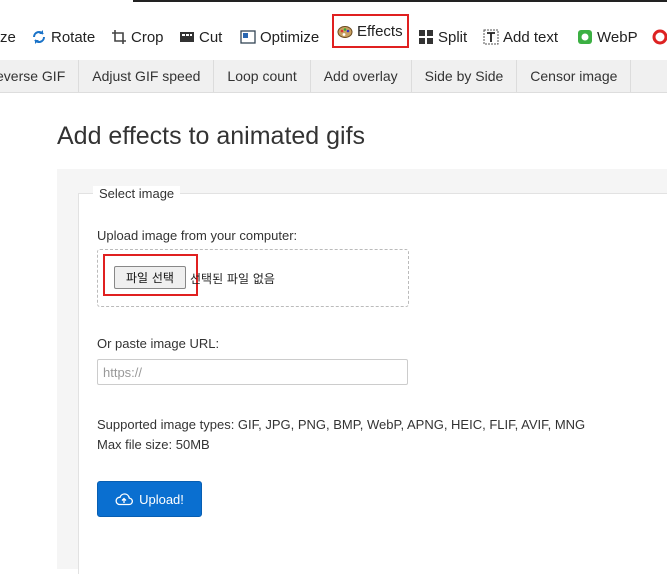 This screenshot has width=667, height=574. Describe the element at coordinates (39, 37) in the screenshot. I see `rotate-icon` at that location.